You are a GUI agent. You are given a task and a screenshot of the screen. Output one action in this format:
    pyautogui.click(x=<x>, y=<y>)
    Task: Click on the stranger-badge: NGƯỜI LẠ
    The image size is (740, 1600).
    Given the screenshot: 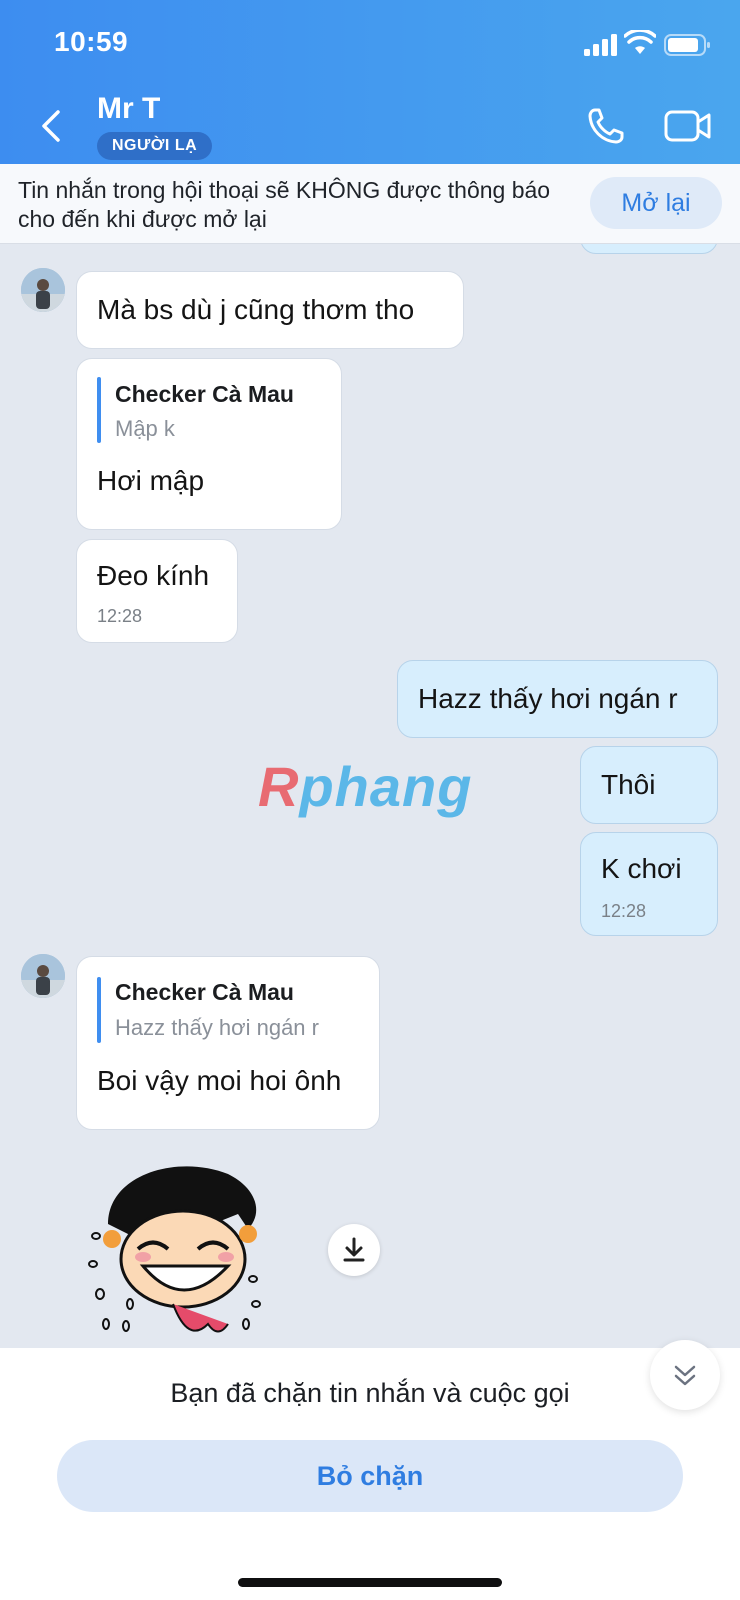 What is the action you would take?
    pyautogui.click(x=155, y=146)
    